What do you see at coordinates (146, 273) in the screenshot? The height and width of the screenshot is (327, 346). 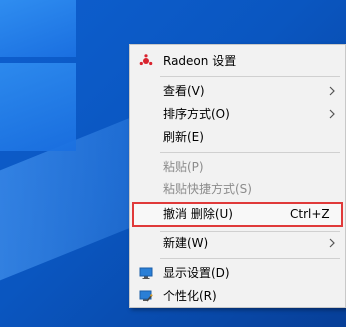 I see `display-settings-icon` at bounding box center [146, 273].